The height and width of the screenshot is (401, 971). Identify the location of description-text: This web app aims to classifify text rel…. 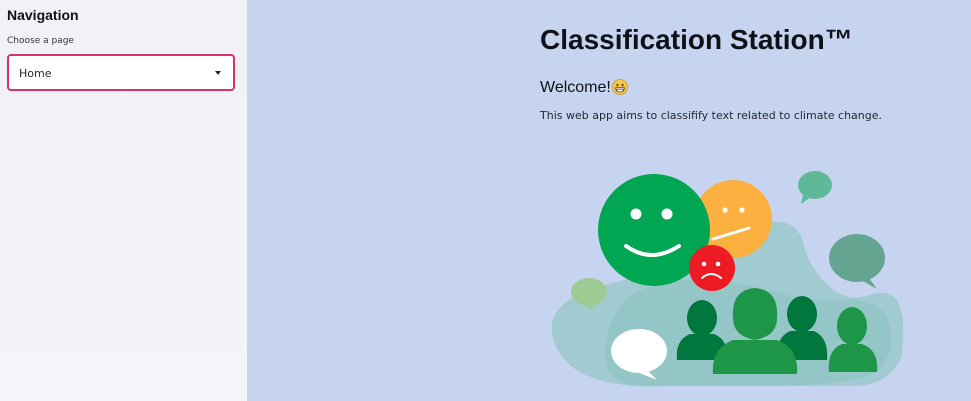
(711, 115).